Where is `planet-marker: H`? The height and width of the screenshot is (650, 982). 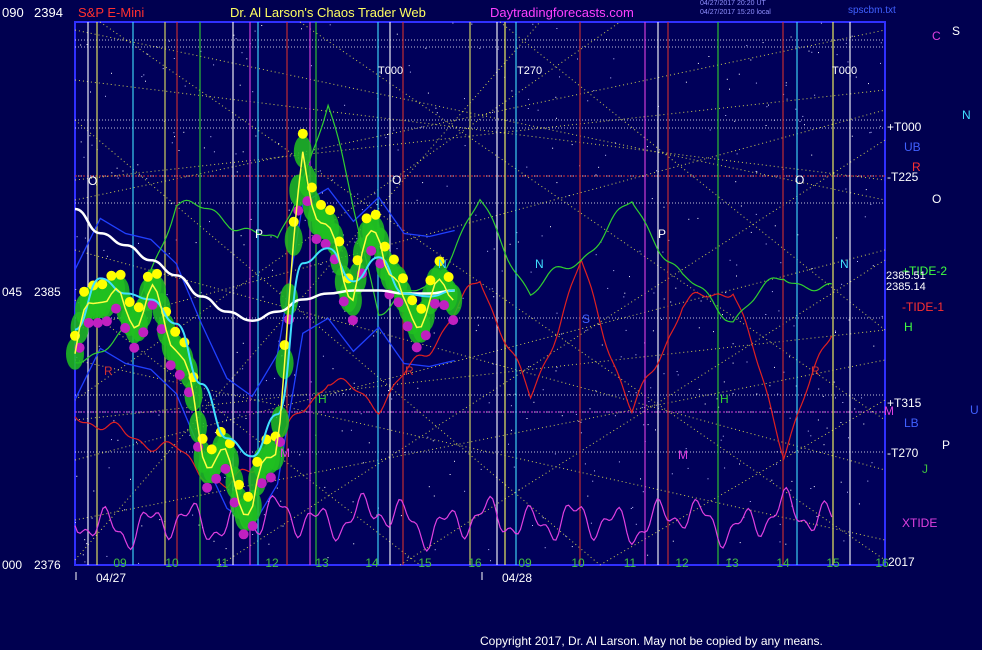
planet-marker: H is located at coordinates (724, 399).